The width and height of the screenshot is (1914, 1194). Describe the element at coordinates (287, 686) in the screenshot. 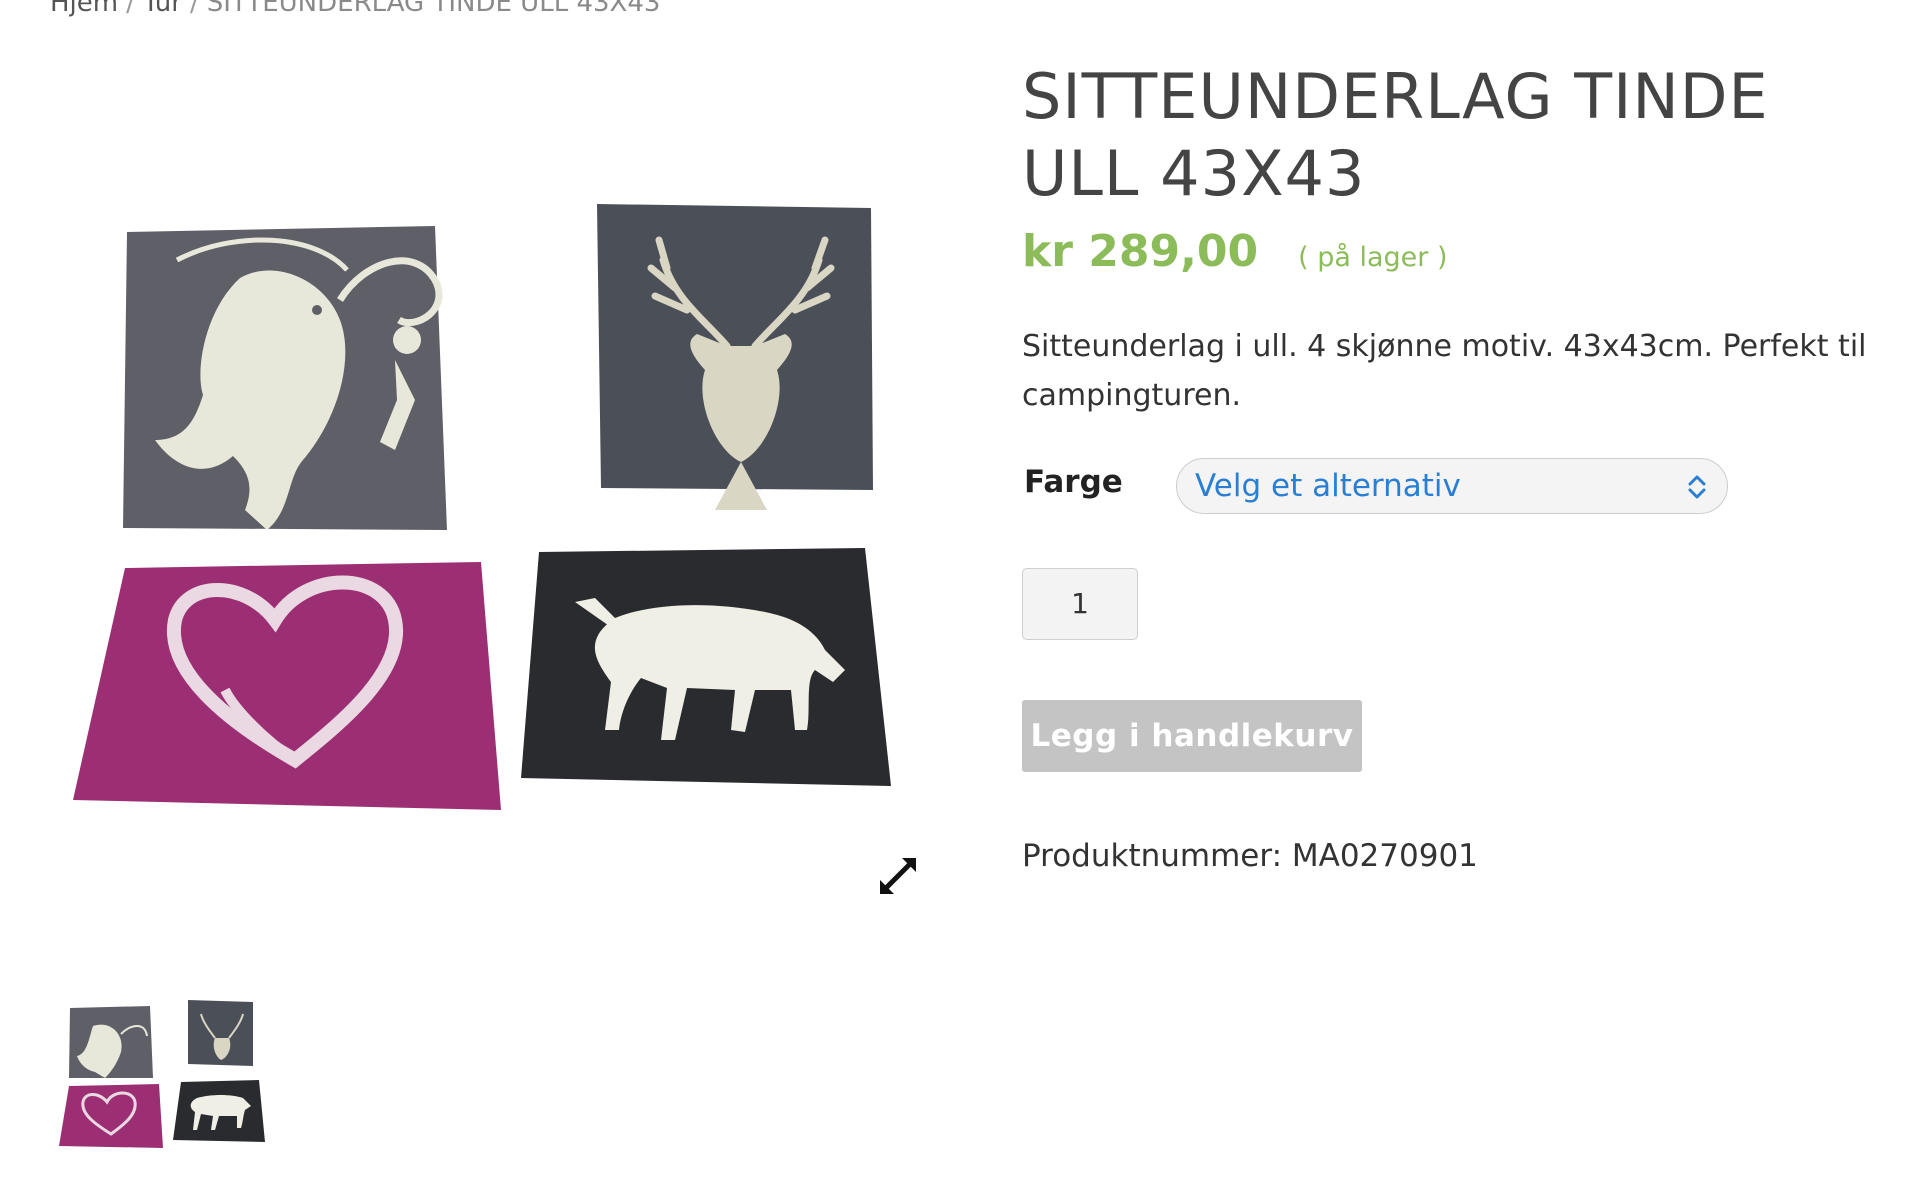

I see `mat-heart` at that location.